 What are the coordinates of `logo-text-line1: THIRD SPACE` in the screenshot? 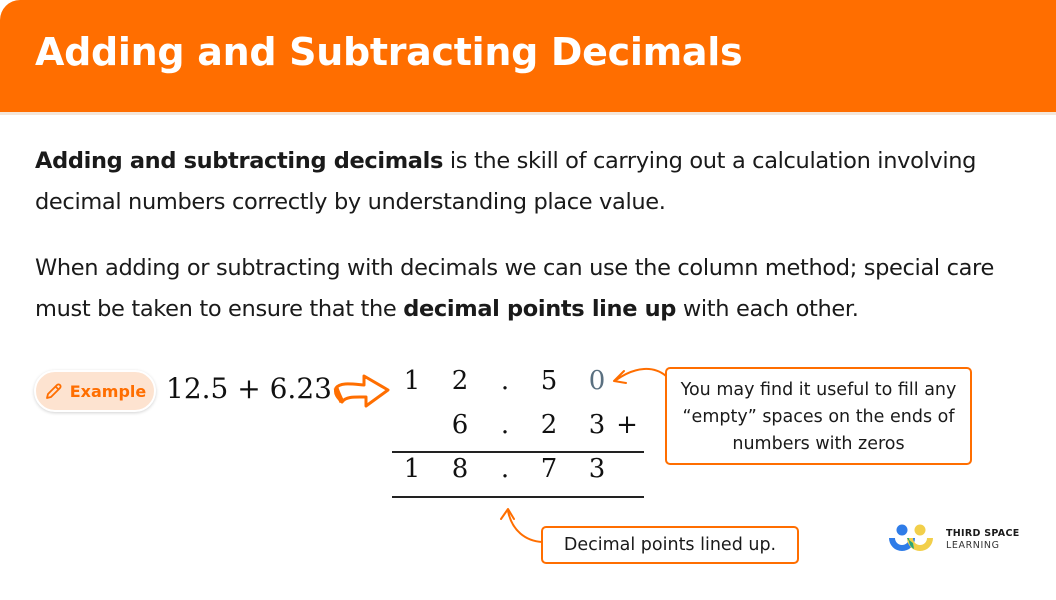 It's located at (983, 533).